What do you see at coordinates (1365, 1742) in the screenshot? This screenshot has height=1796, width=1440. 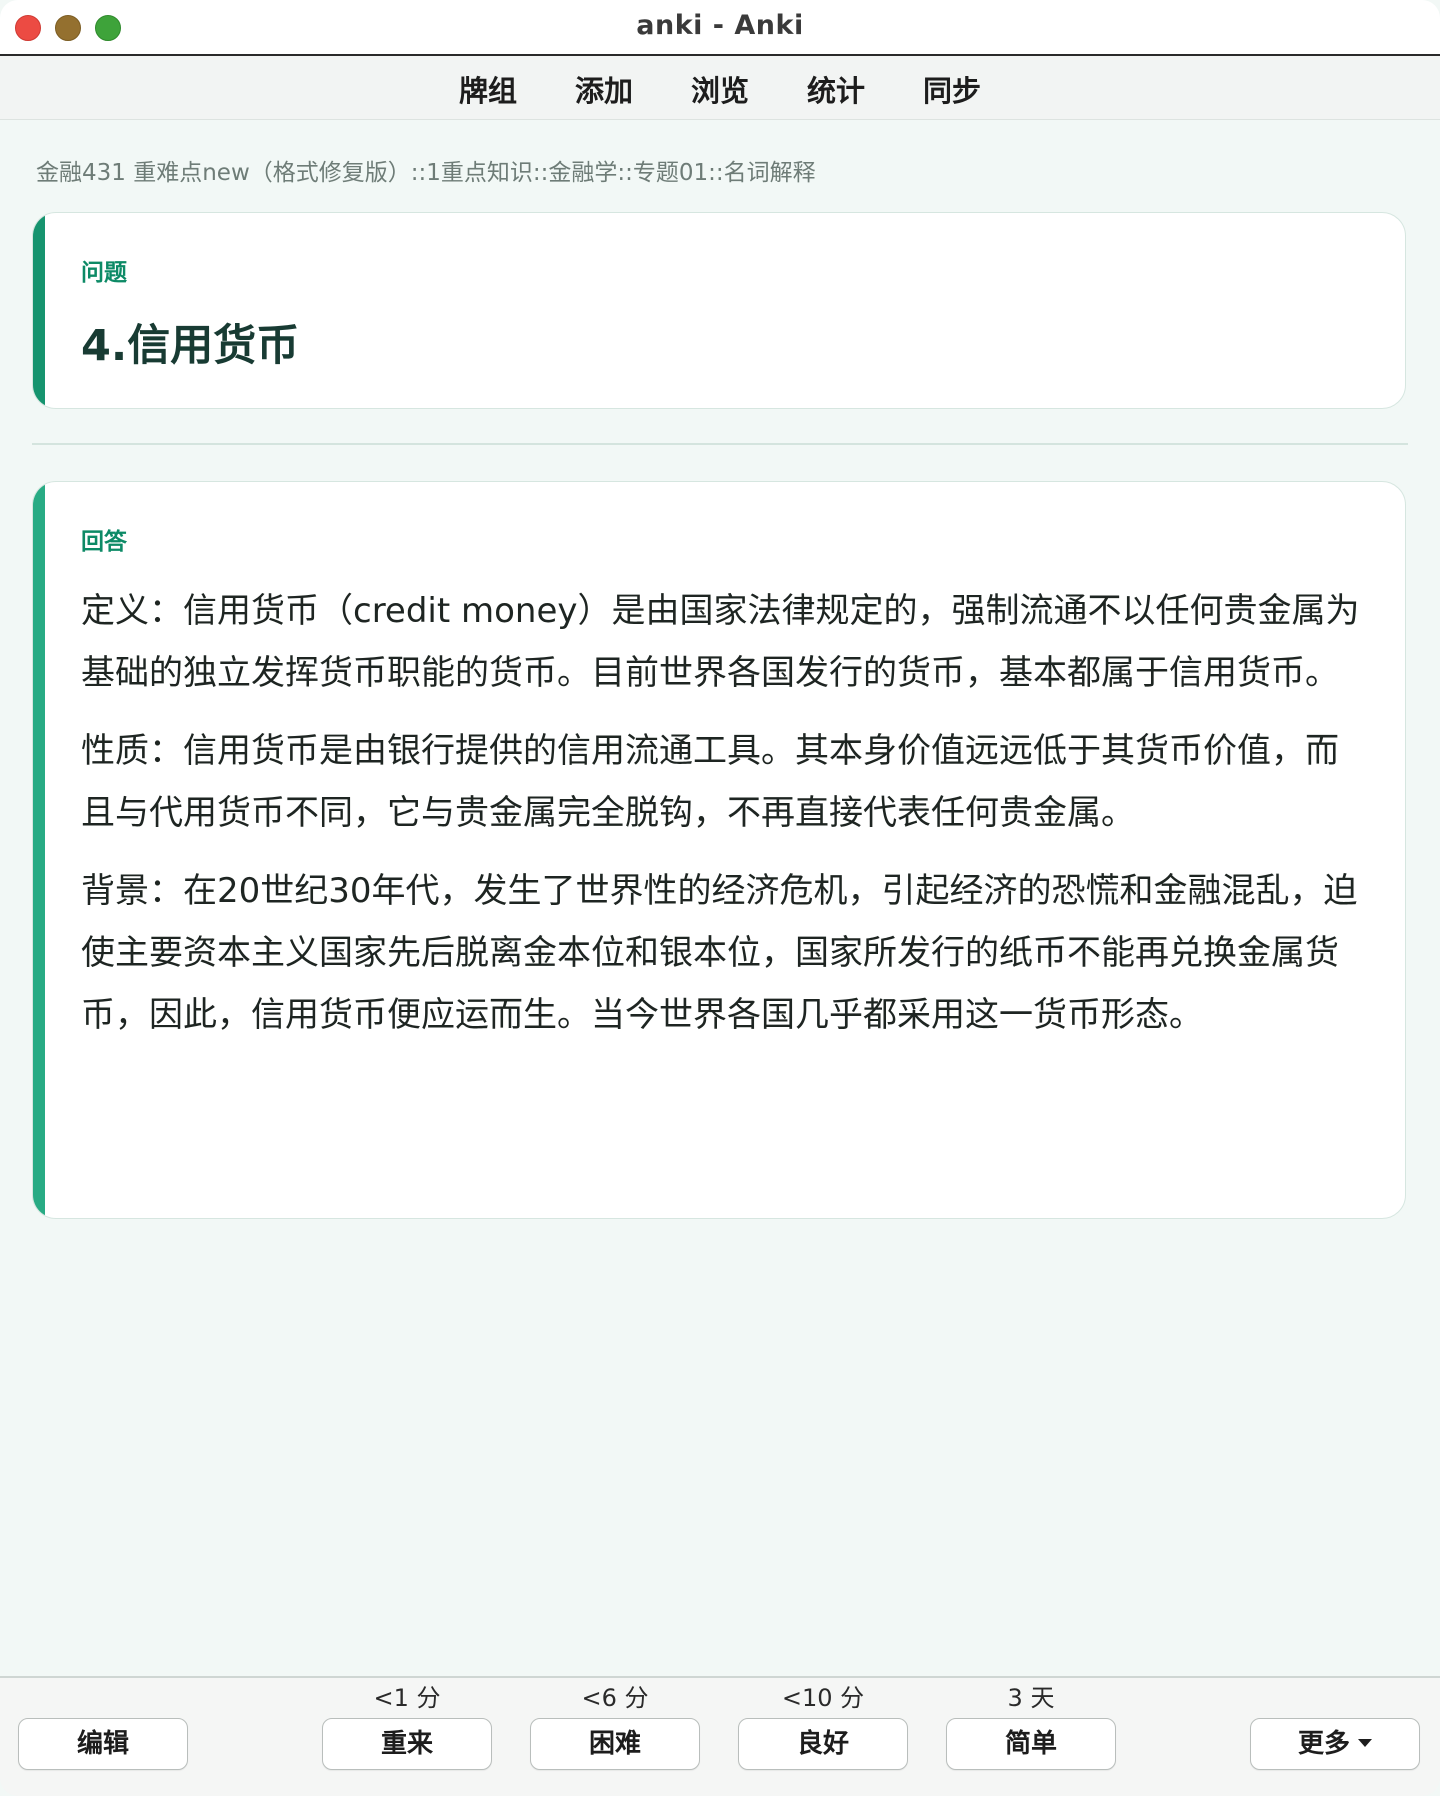 I see `chevron-down-icon` at bounding box center [1365, 1742].